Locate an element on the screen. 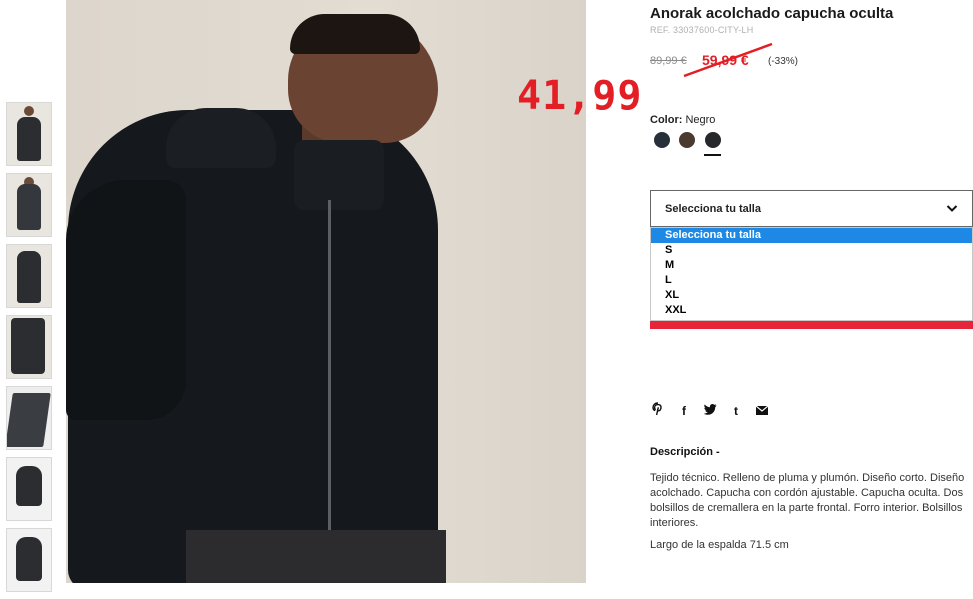 Image resolution: width=973 pixels, height=599 pixels. back-length: Largo de la espalda 71.5 cm is located at coordinates (719, 545).